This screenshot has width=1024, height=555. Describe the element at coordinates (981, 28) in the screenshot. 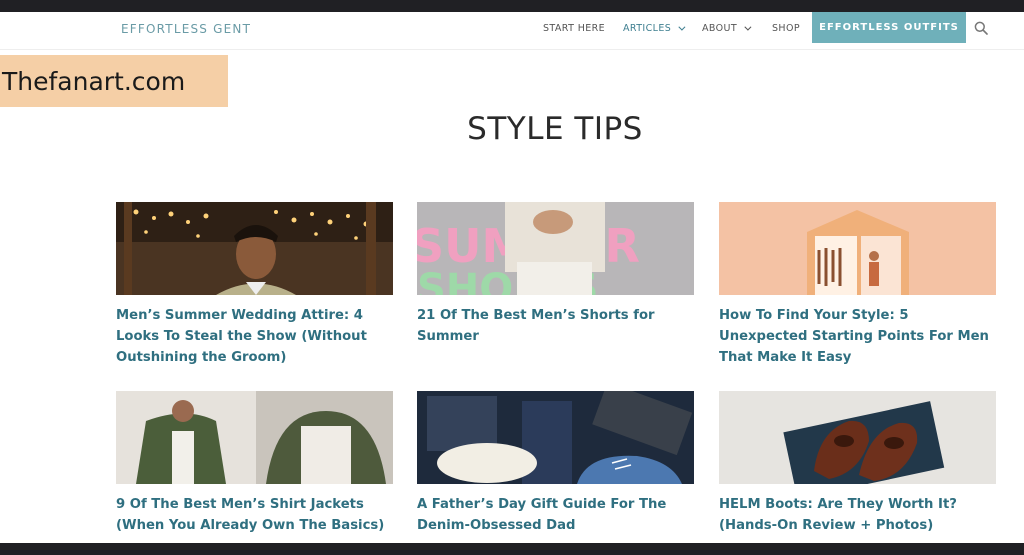

I see `search-icon` at that location.